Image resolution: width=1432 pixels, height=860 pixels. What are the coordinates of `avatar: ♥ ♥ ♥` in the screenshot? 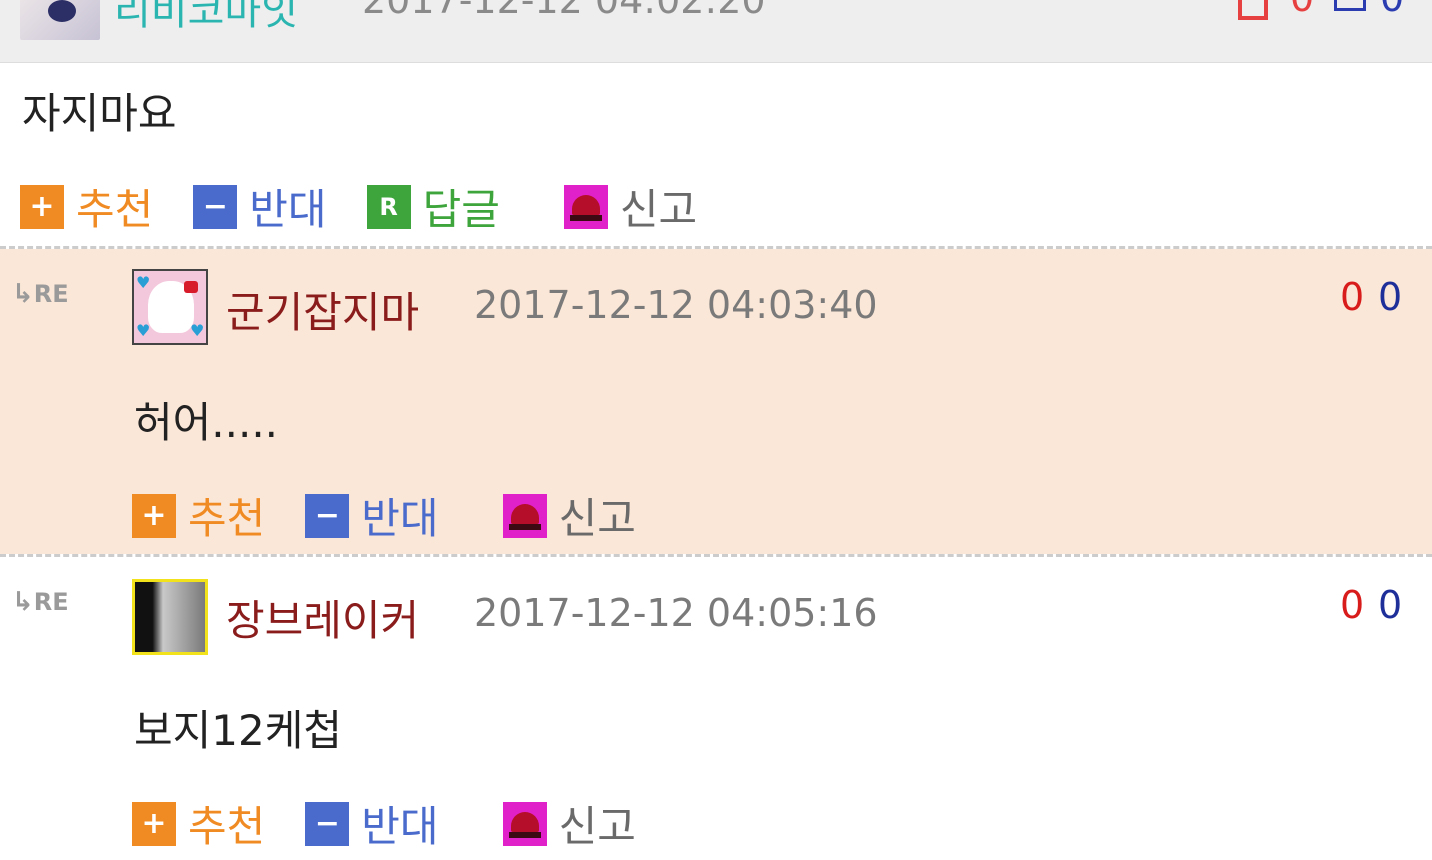 It's located at (170, 307).